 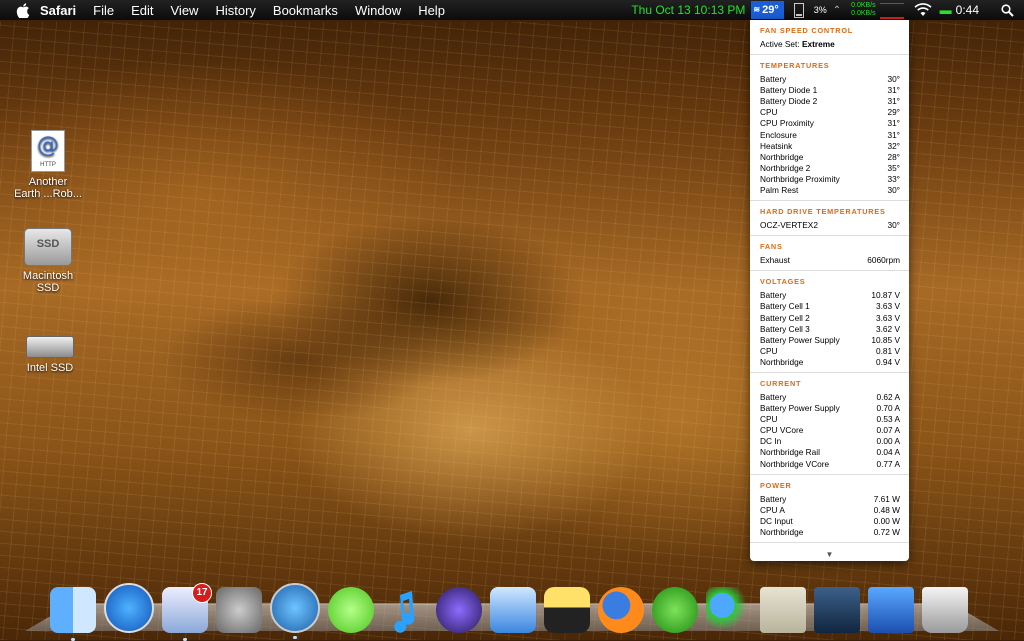 What do you see at coordinates (513, 610) in the screenshot?
I see `word-icon` at bounding box center [513, 610].